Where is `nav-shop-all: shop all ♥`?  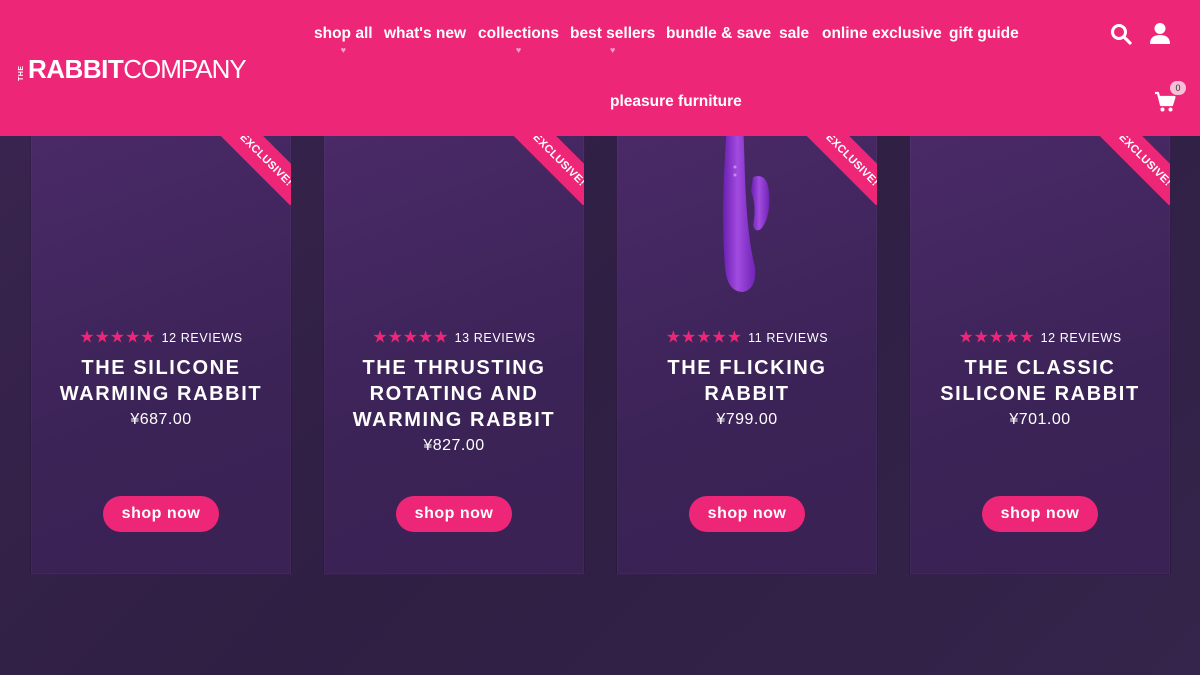
nav-shop-all: shop all ♥ is located at coordinates (343, 40).